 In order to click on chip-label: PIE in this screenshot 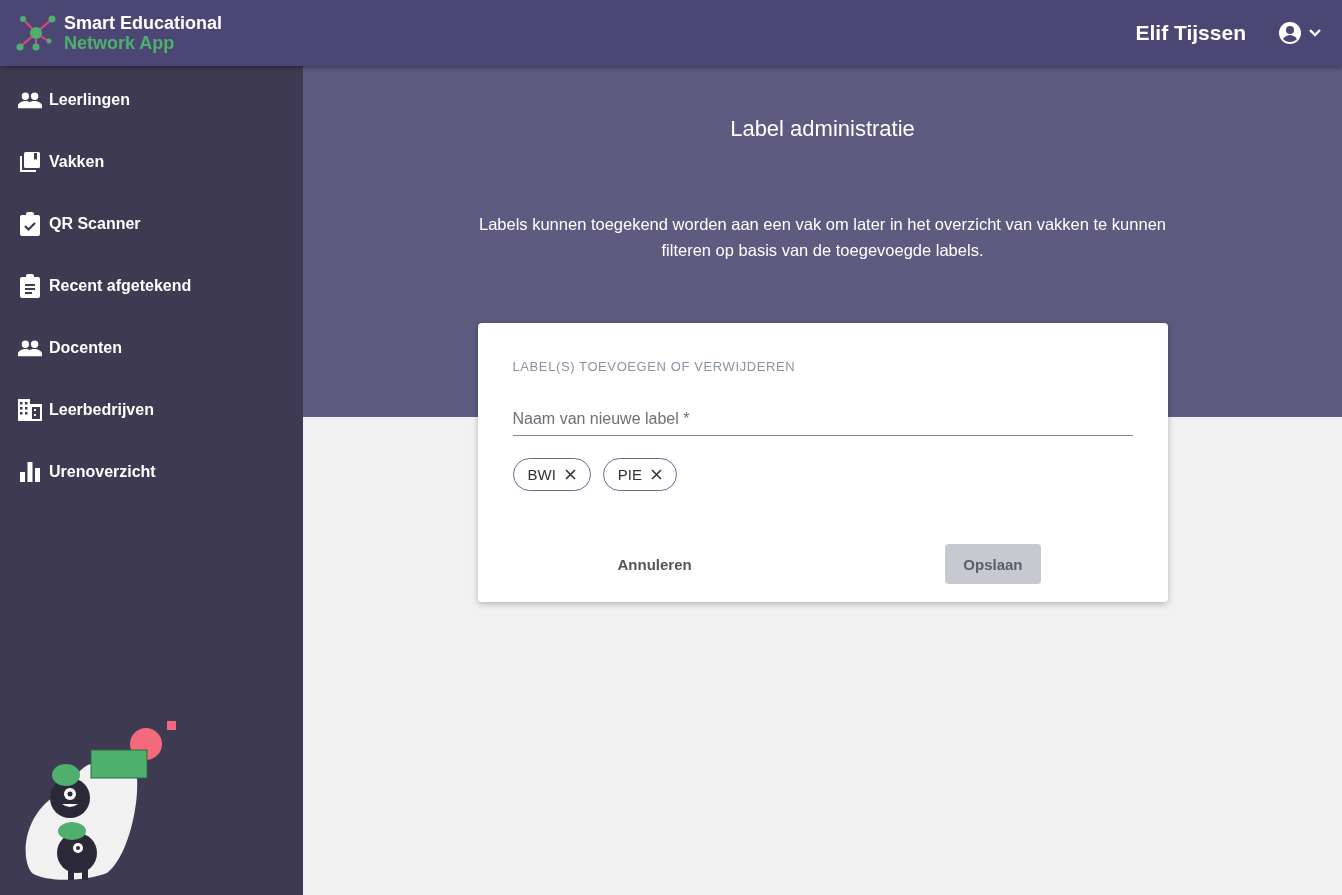, I will do `click(630, 474)`.